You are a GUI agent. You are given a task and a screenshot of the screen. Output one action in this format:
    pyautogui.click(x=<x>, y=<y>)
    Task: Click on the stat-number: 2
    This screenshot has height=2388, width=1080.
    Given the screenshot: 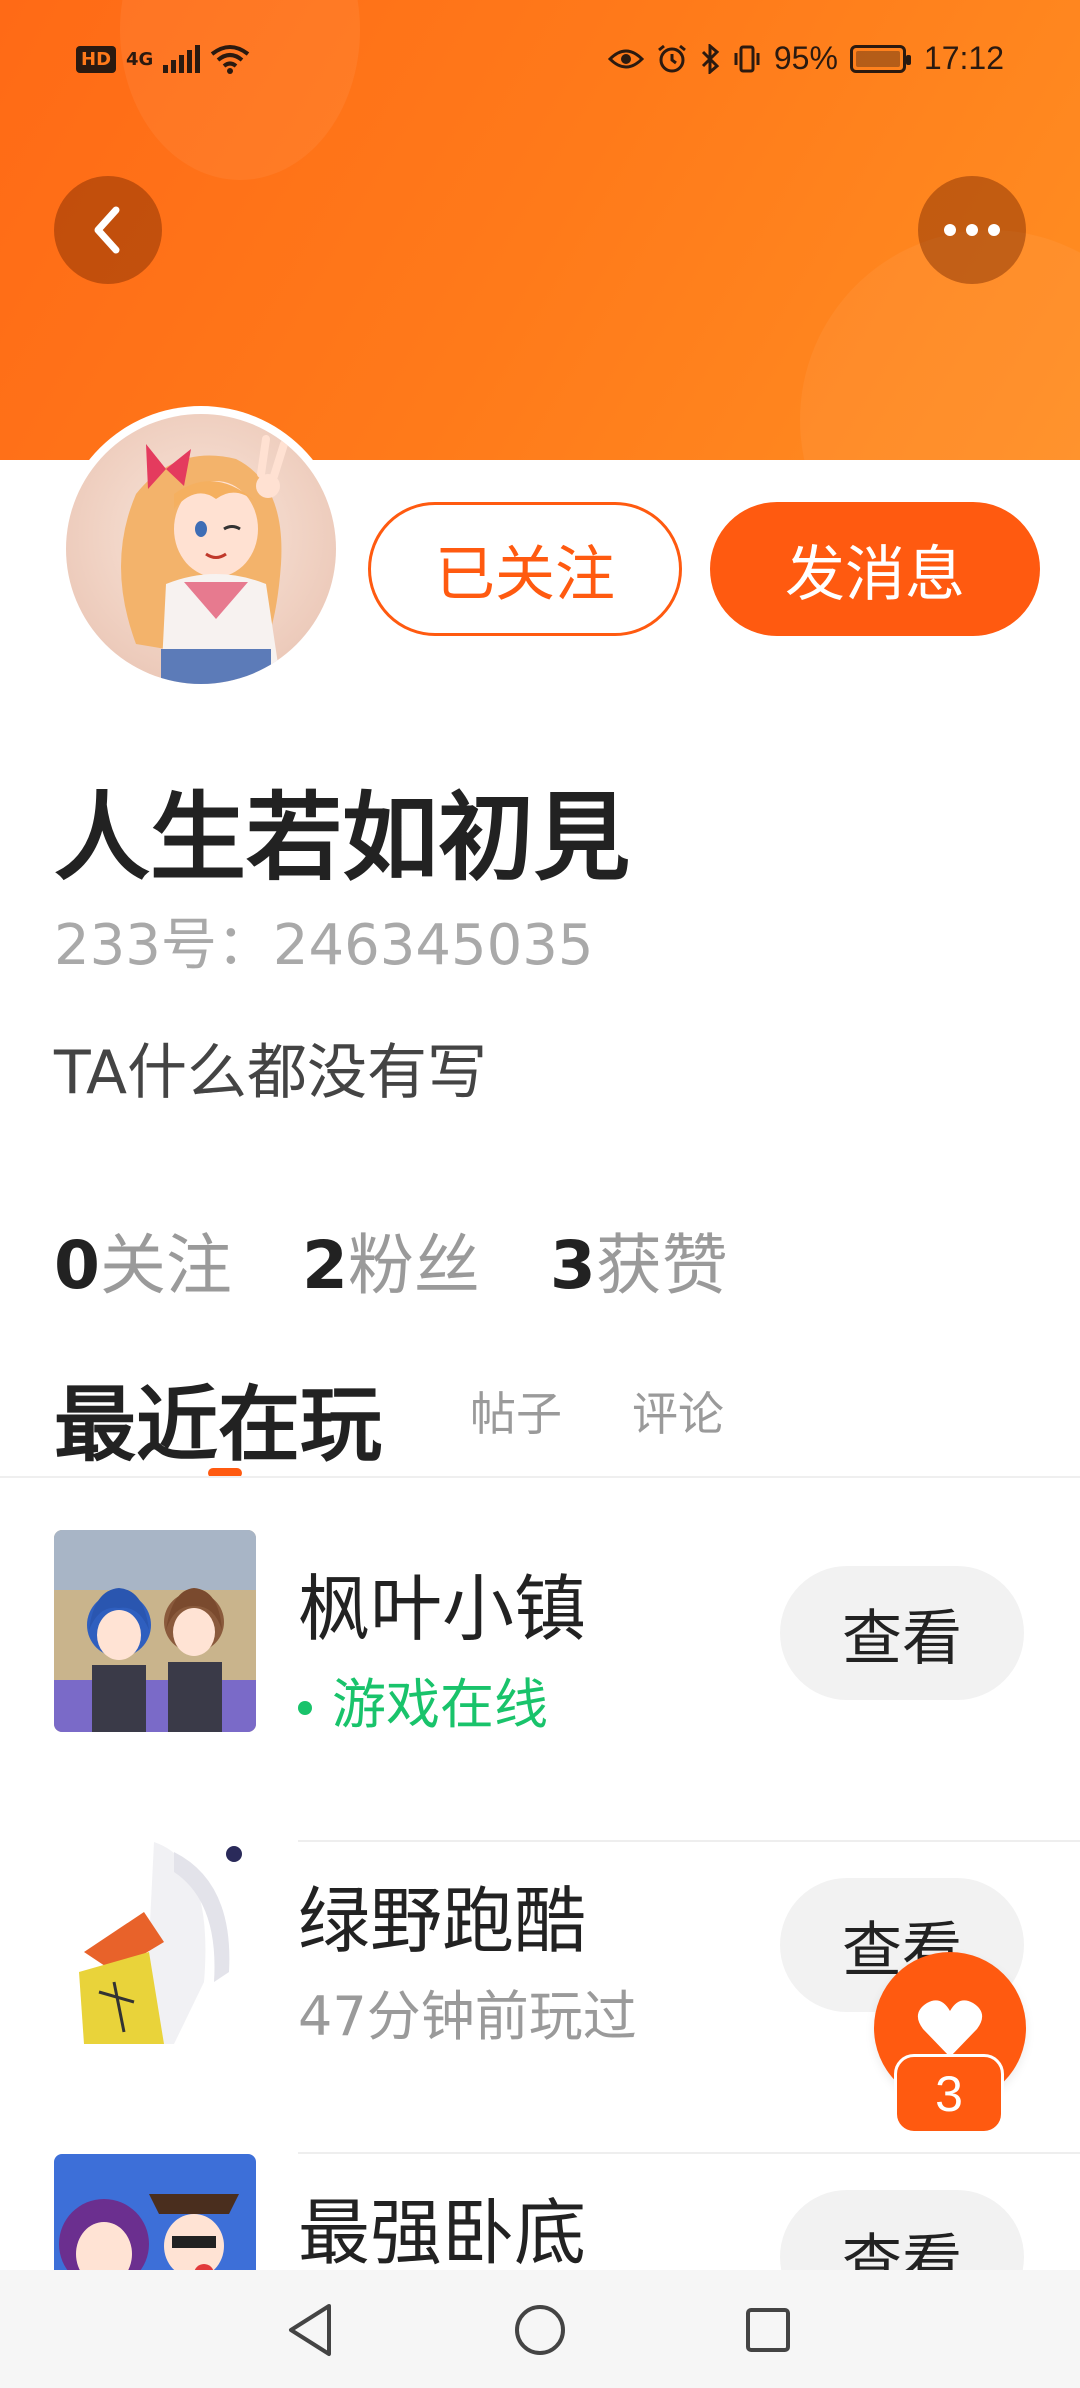 What is the action you would take?
    pyautogui.click(x=324, y=1265)
    